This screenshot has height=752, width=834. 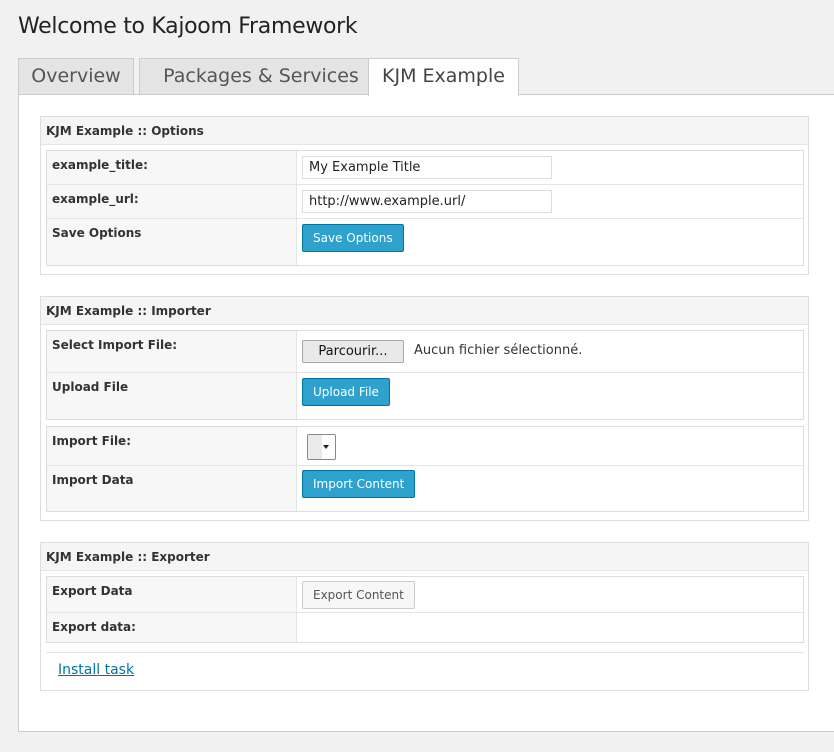 I want to click on form-row-export-data: Export Data Export Content, so click(x=425, y=595).